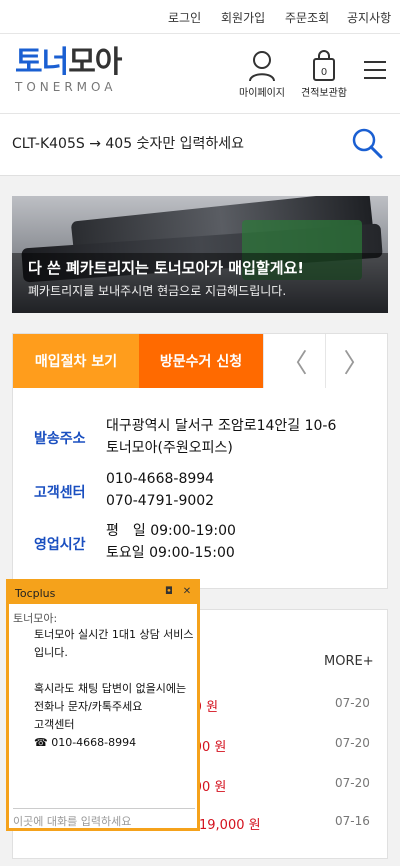  I want to click on hours-saturday: 토요일 09:00-15:00, so click(170, 553).